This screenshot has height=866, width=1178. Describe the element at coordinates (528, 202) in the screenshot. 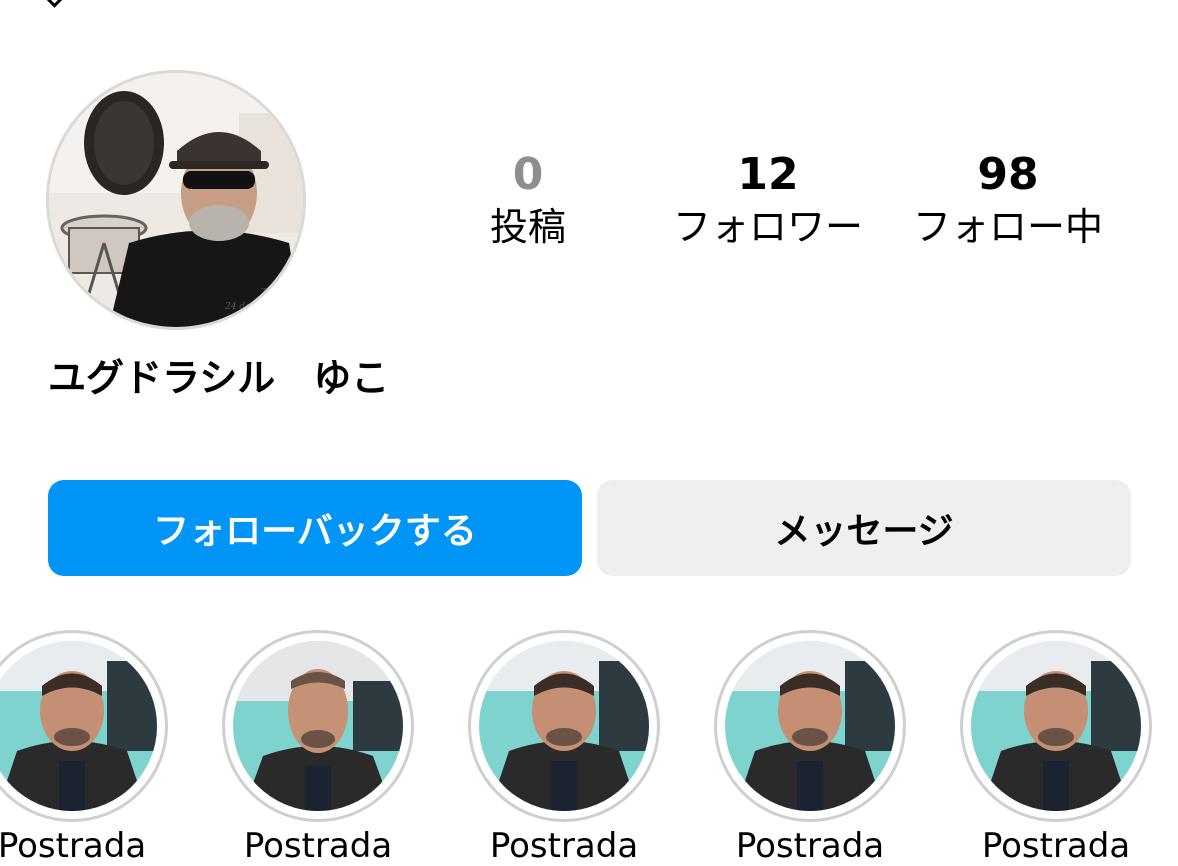

I see `stat-posts: 0 投稿` at that location.